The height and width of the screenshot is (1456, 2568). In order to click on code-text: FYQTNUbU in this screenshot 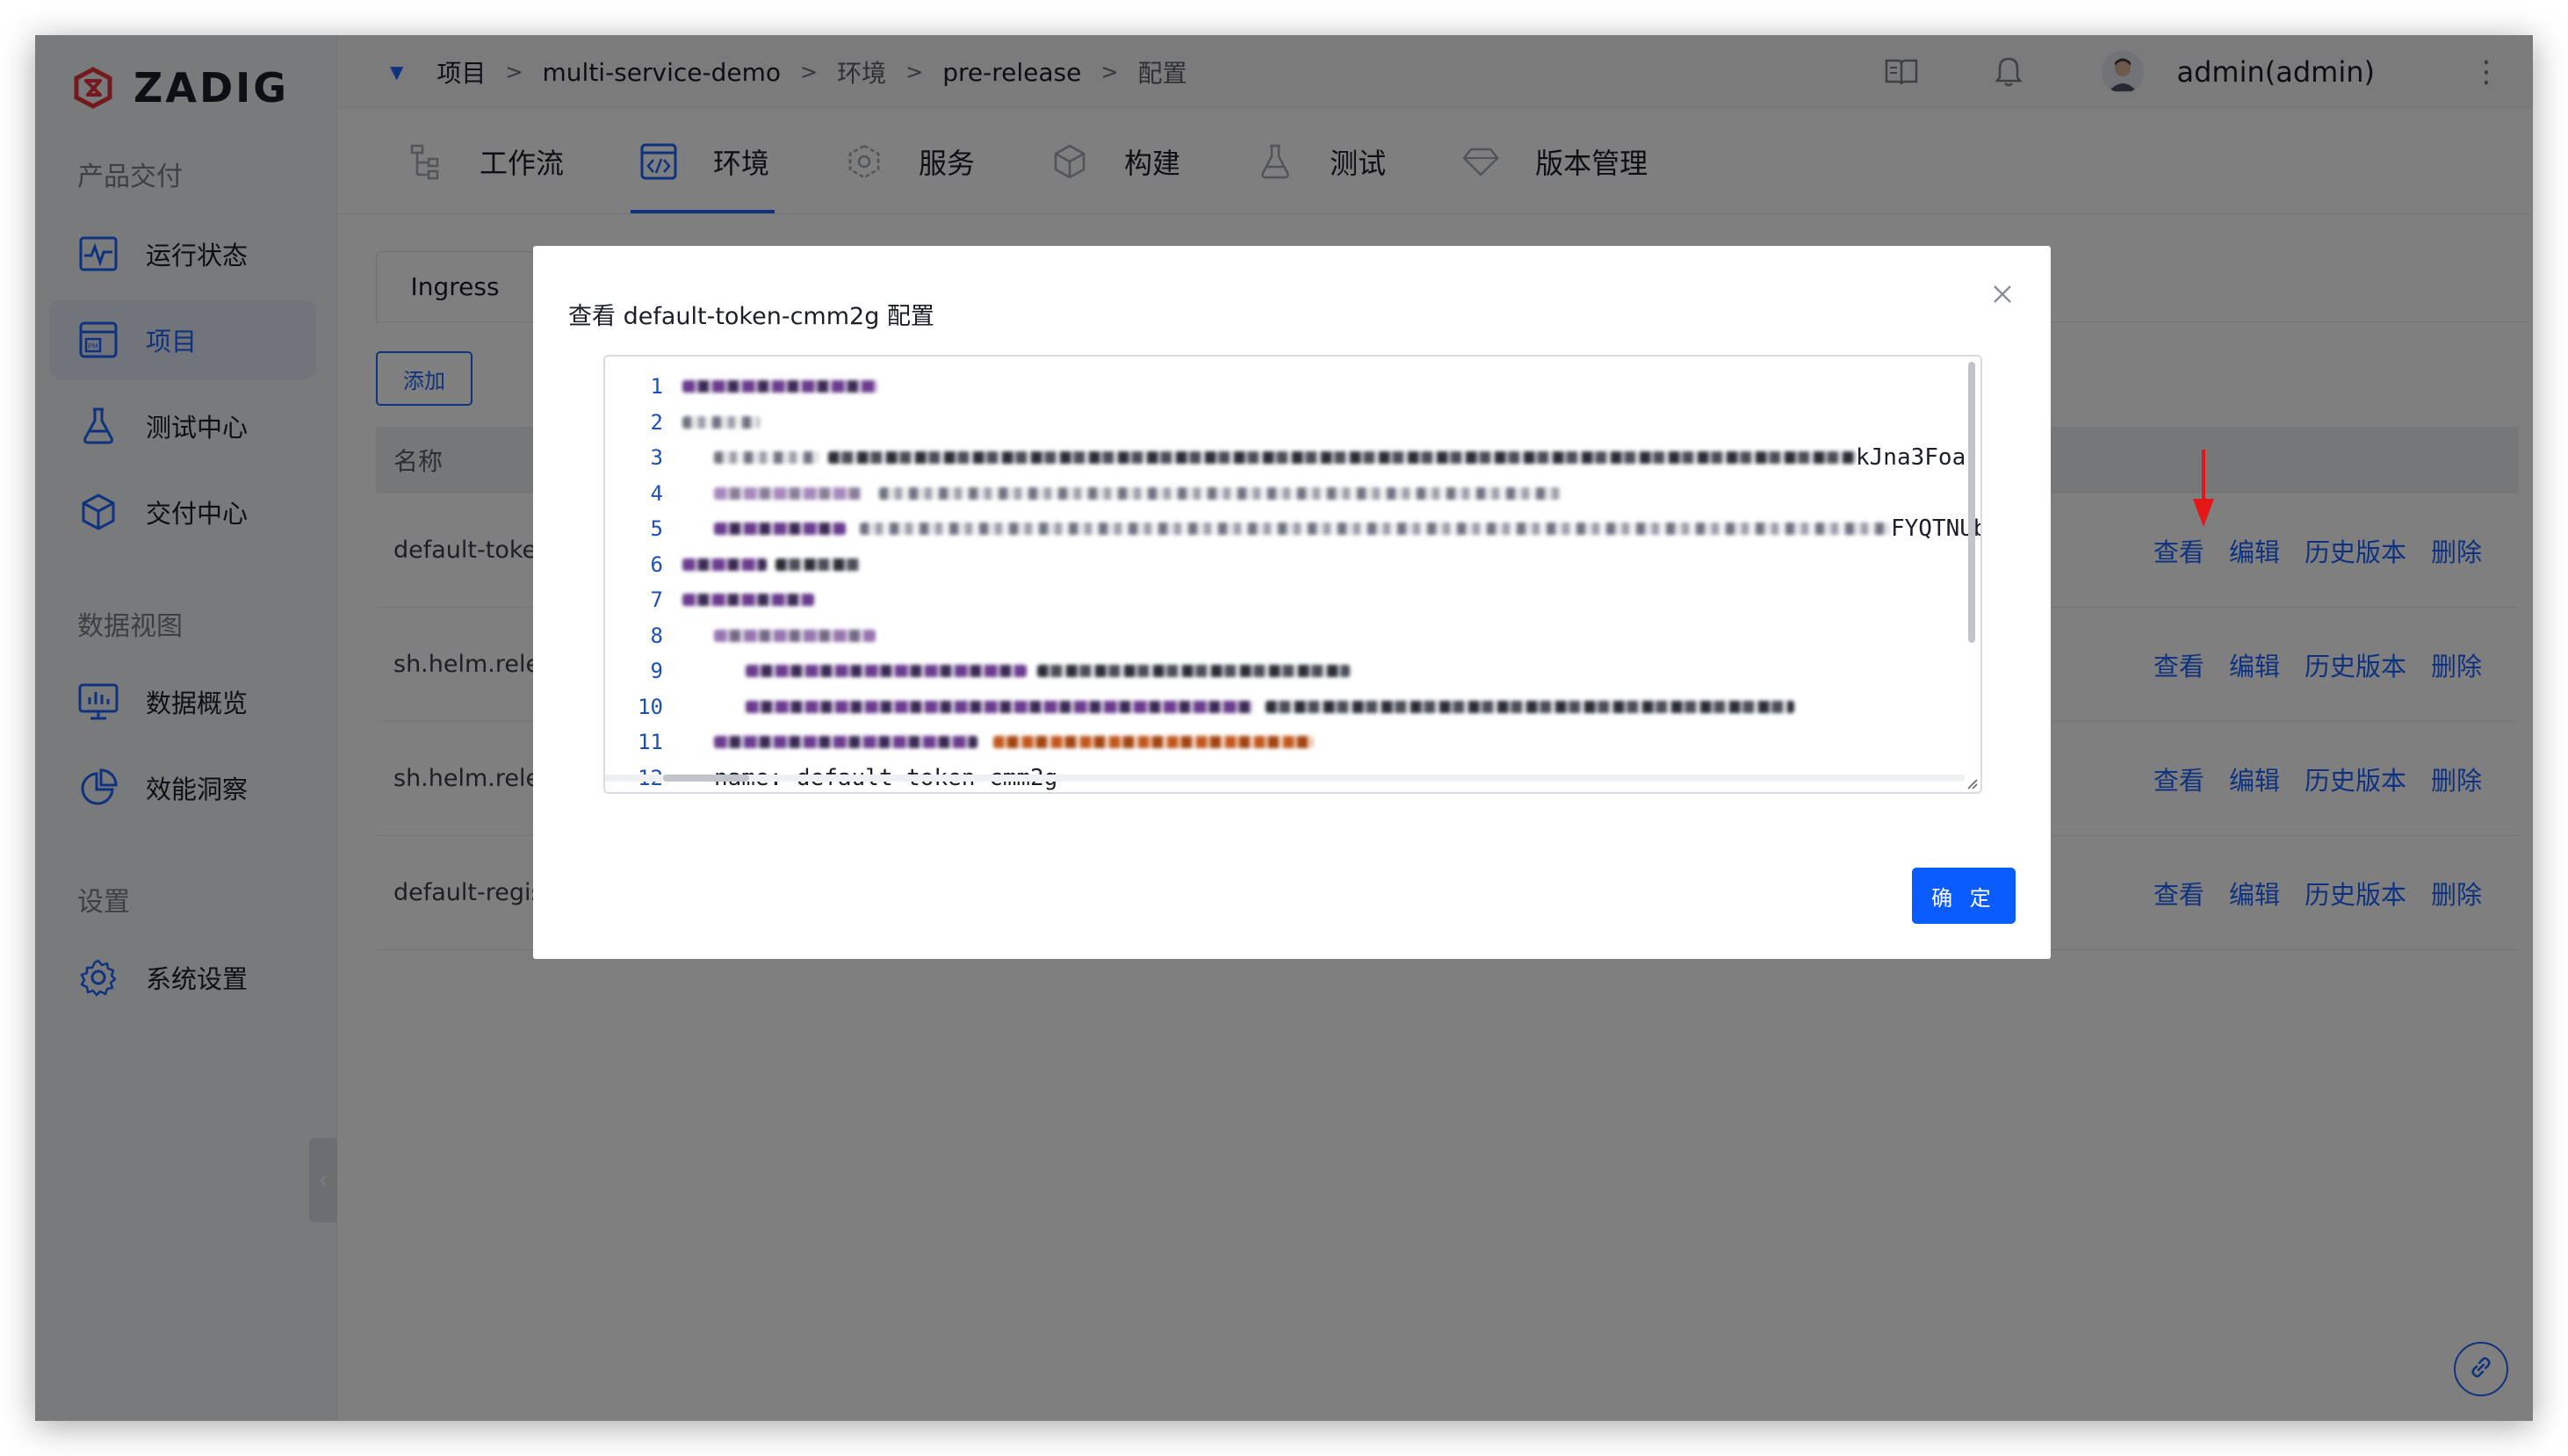, I will do `click(1331, 529)`.